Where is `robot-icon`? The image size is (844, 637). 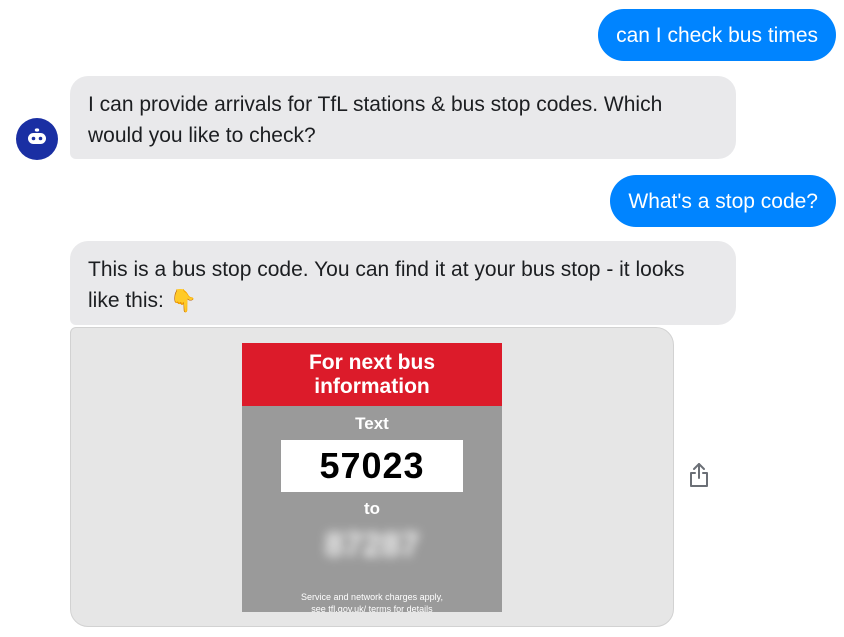 robot-icon is located at coordinates (37, 136).